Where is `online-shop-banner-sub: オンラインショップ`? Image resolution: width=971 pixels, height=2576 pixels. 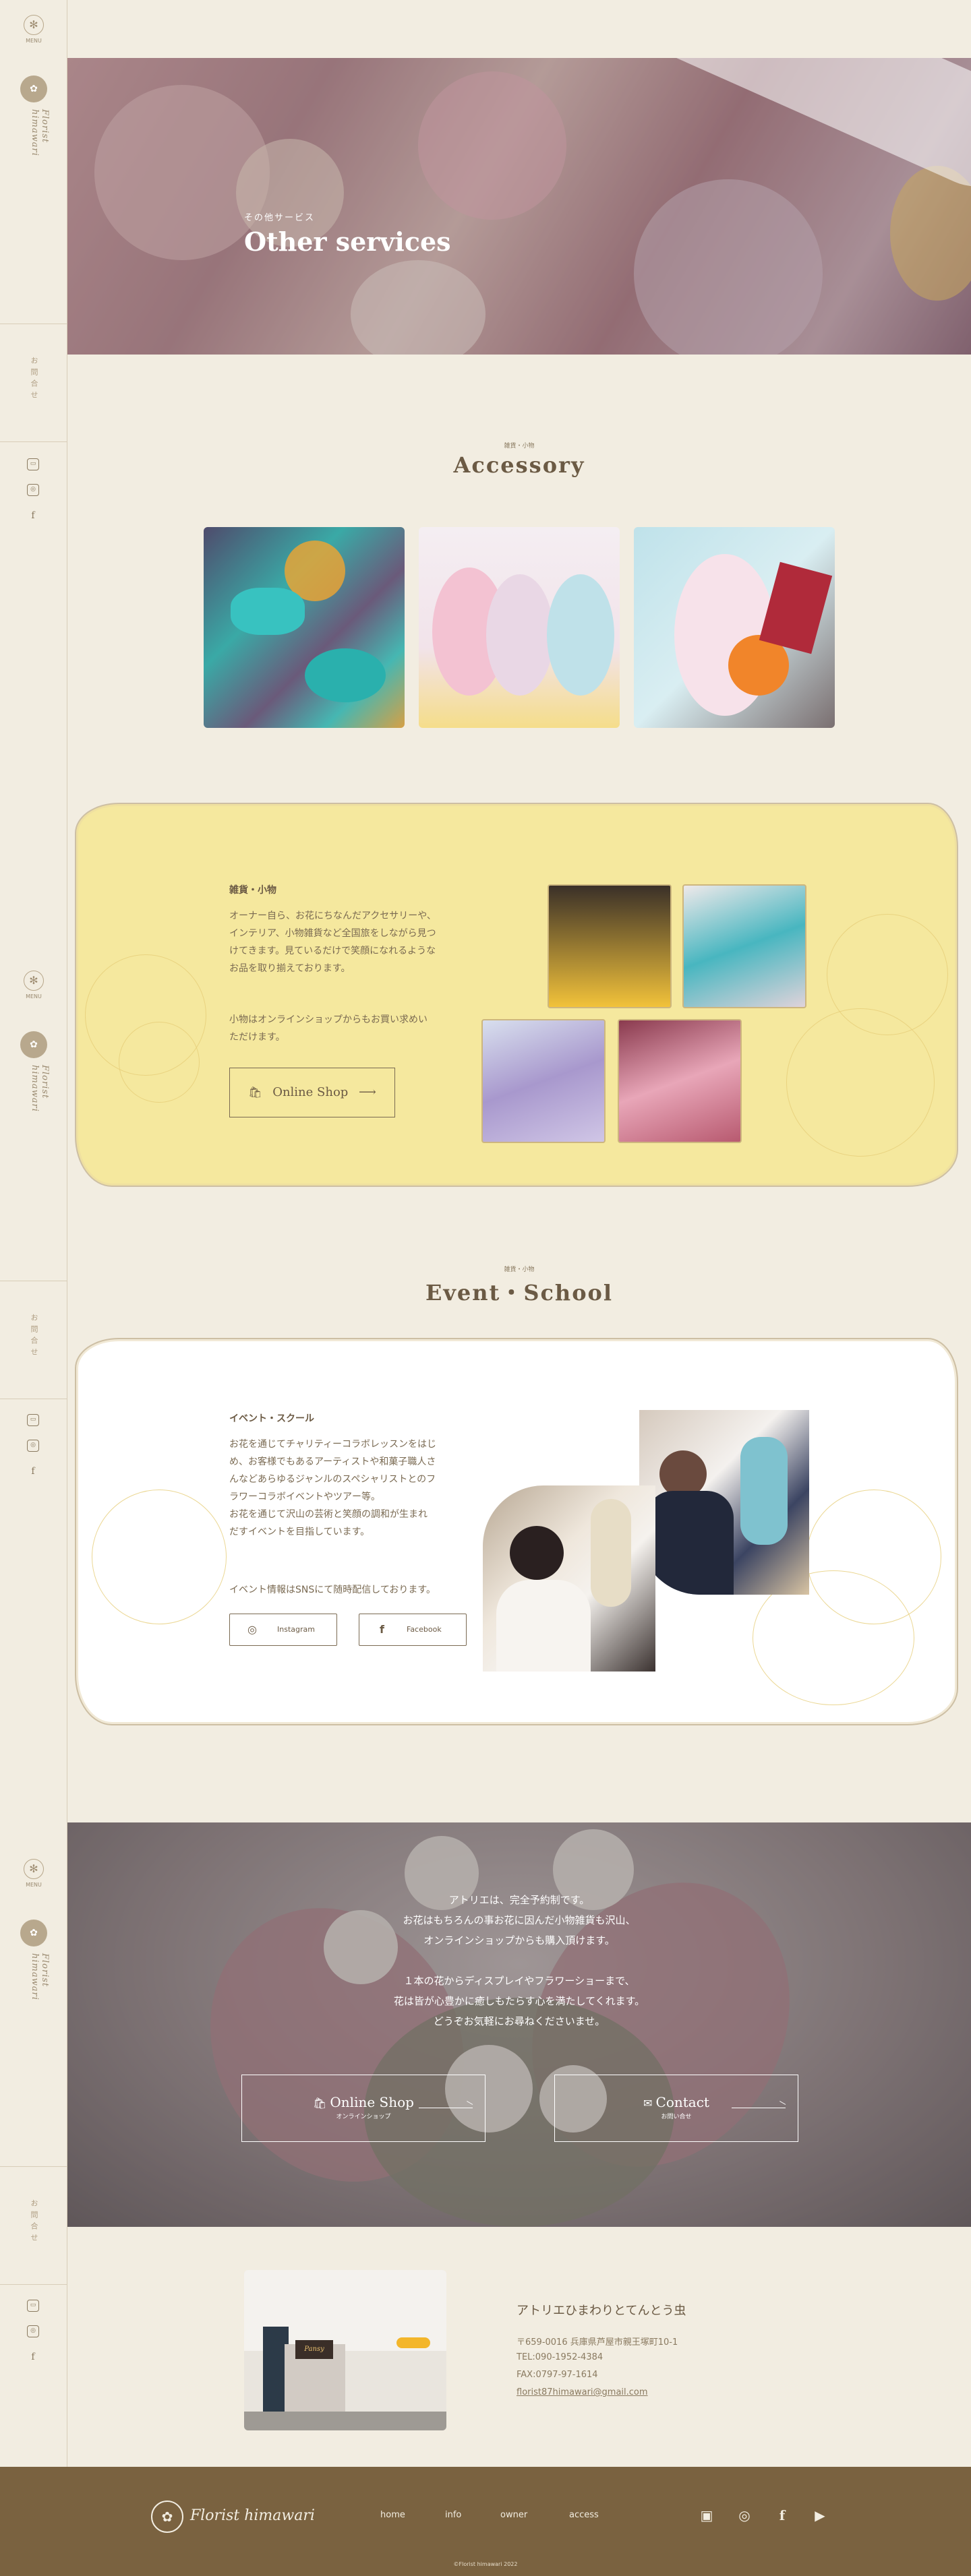 online-shop-banner-sub: オンラインショップ is located at coordinates (363, 2117).